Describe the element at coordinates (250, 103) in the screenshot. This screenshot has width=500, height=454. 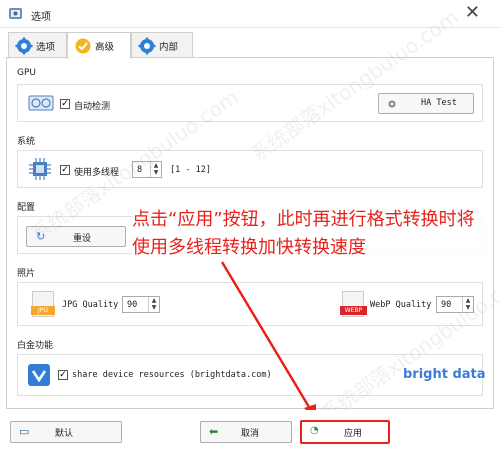
I see `gpu-section: ✓ 自动检测 HA Test` at that location.